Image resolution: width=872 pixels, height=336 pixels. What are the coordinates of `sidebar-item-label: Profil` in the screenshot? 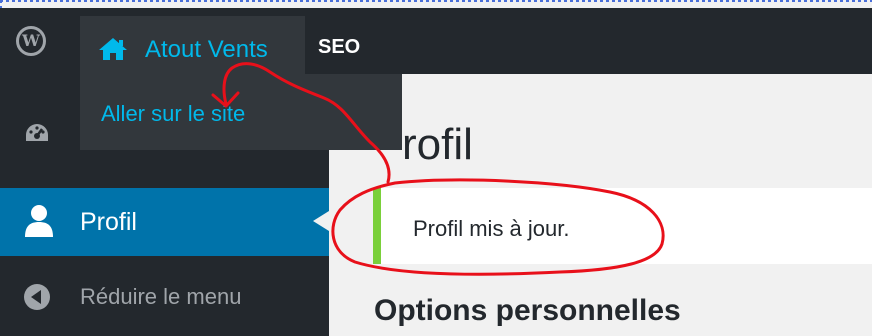 It's located at (108, 222).